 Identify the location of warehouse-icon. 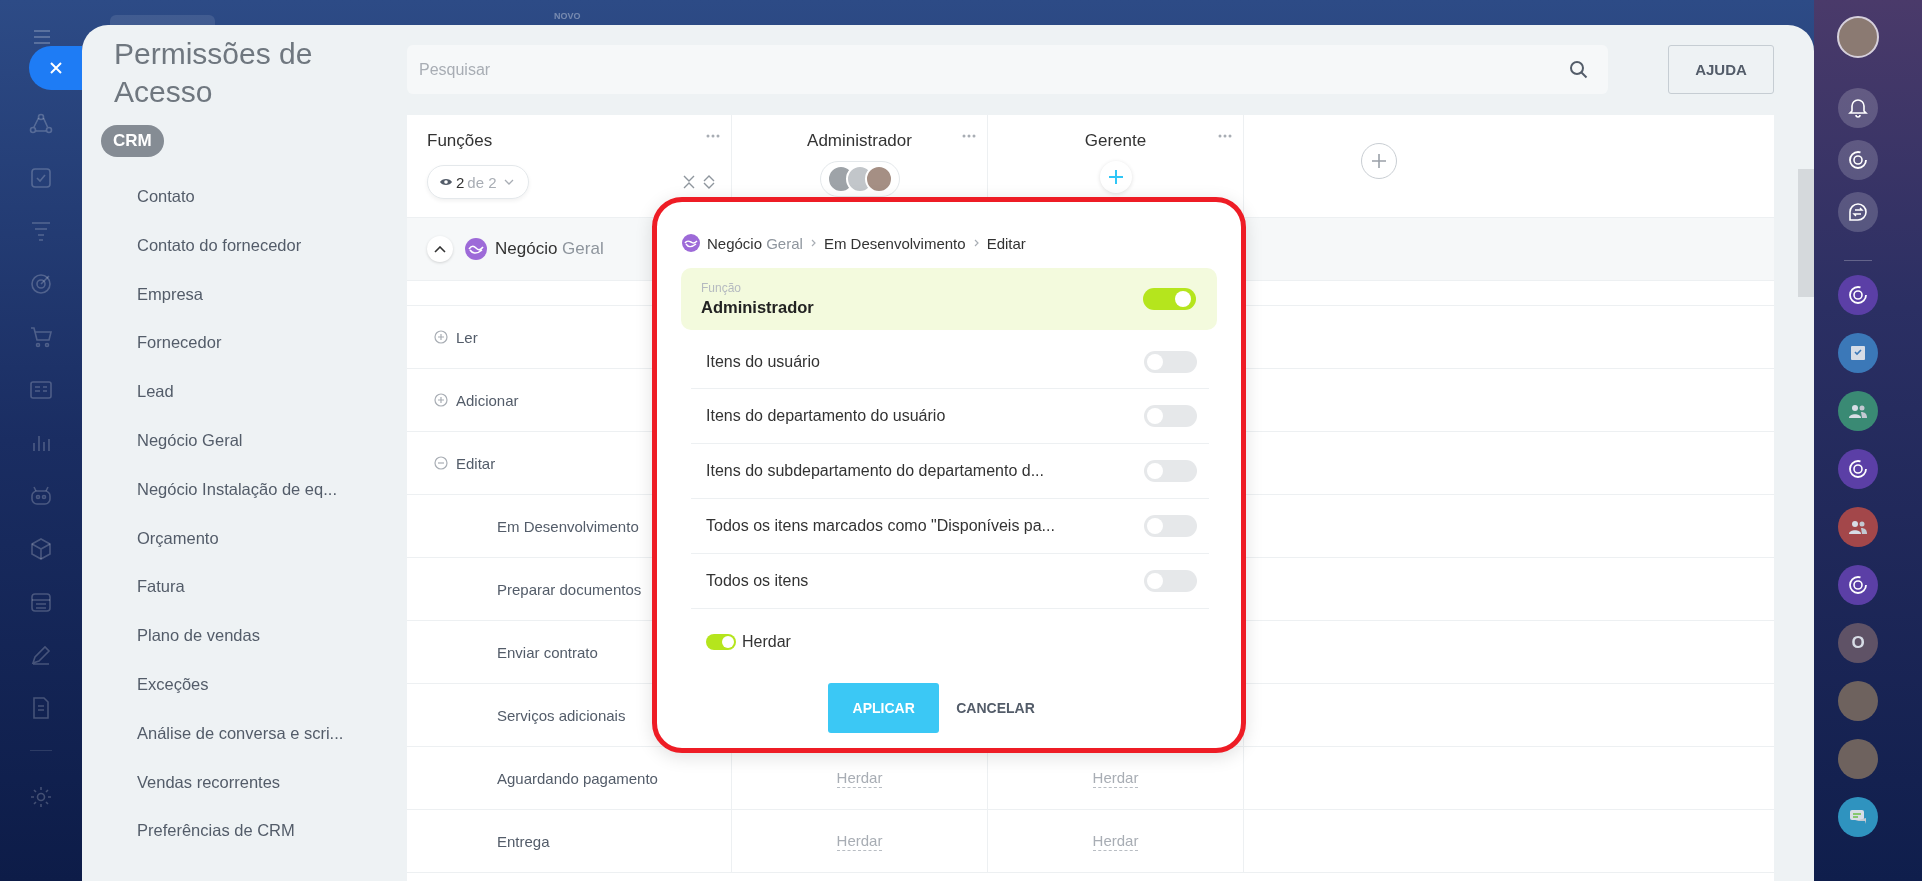
(41, 602).